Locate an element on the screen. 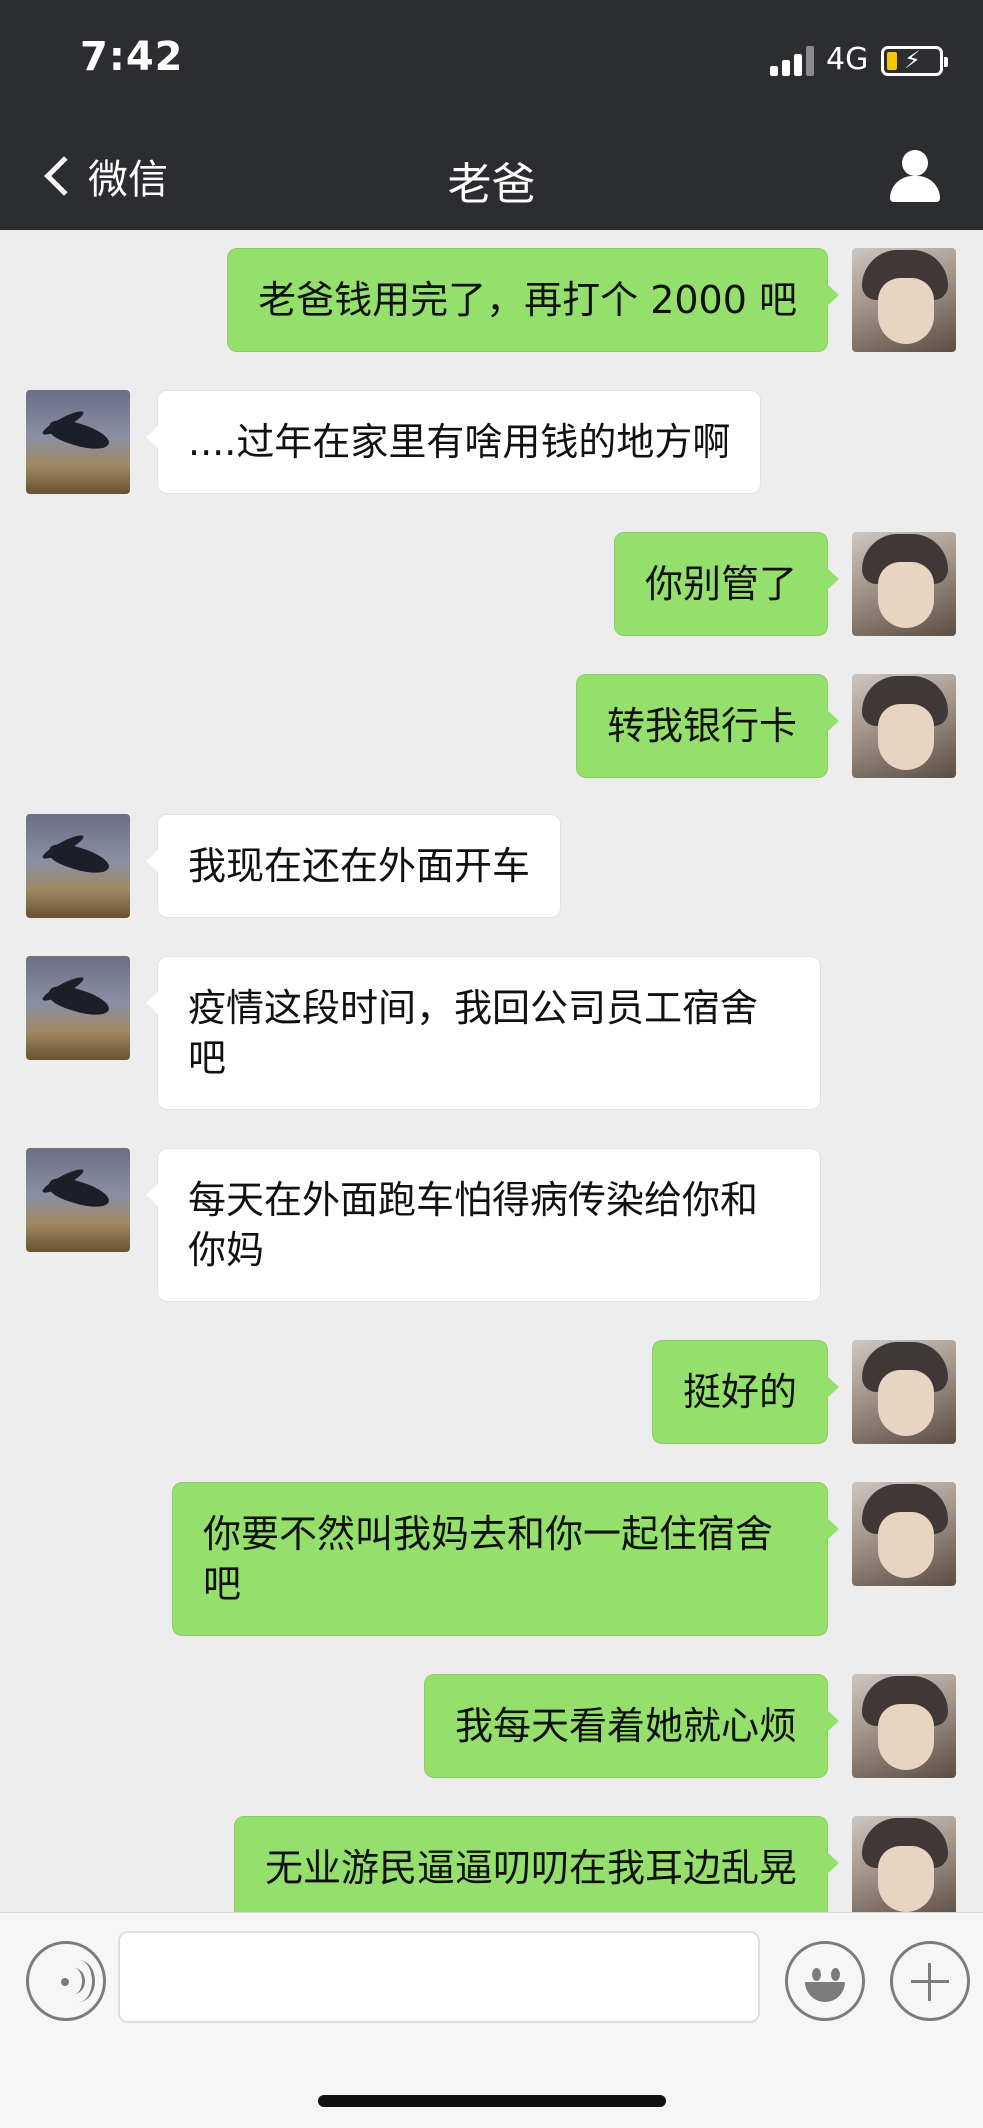 This screenshot has height=2128, width=983. message-bubble: 每天在外面跑车怕得病传染给你和你妈 is located at coordinates (483, 1225).